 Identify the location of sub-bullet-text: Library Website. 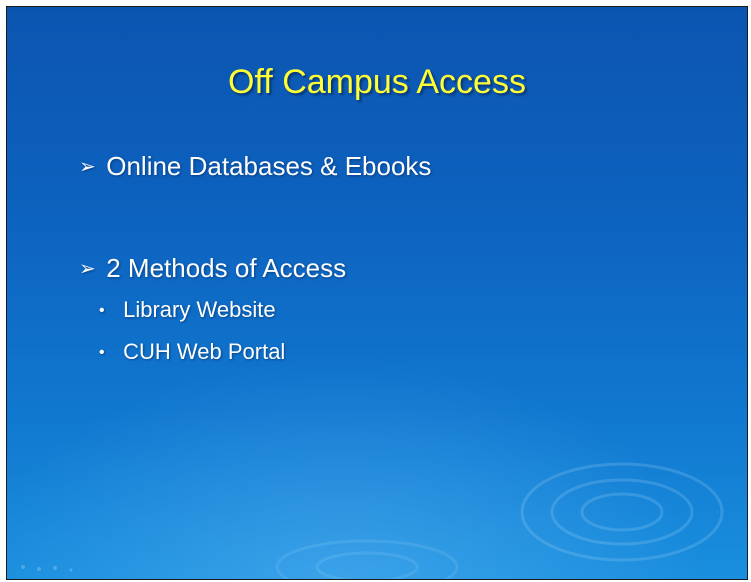
(199, 309).